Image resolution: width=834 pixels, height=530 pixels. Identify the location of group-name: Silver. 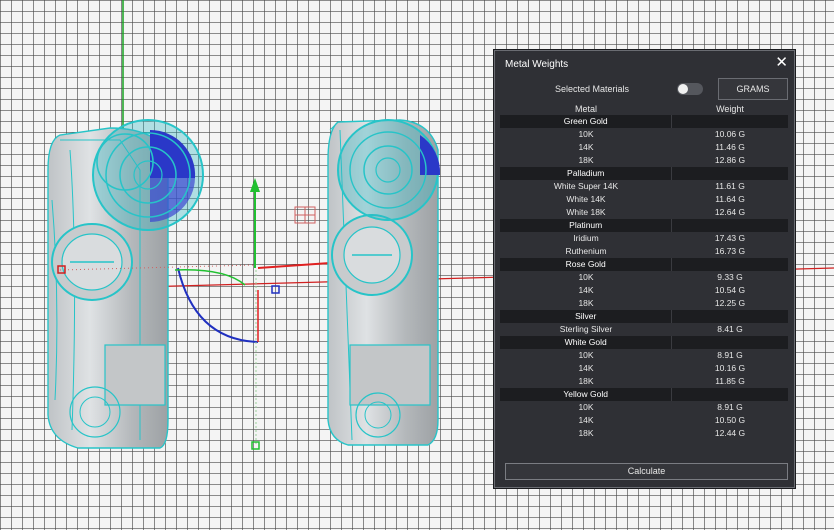
(586, 316).